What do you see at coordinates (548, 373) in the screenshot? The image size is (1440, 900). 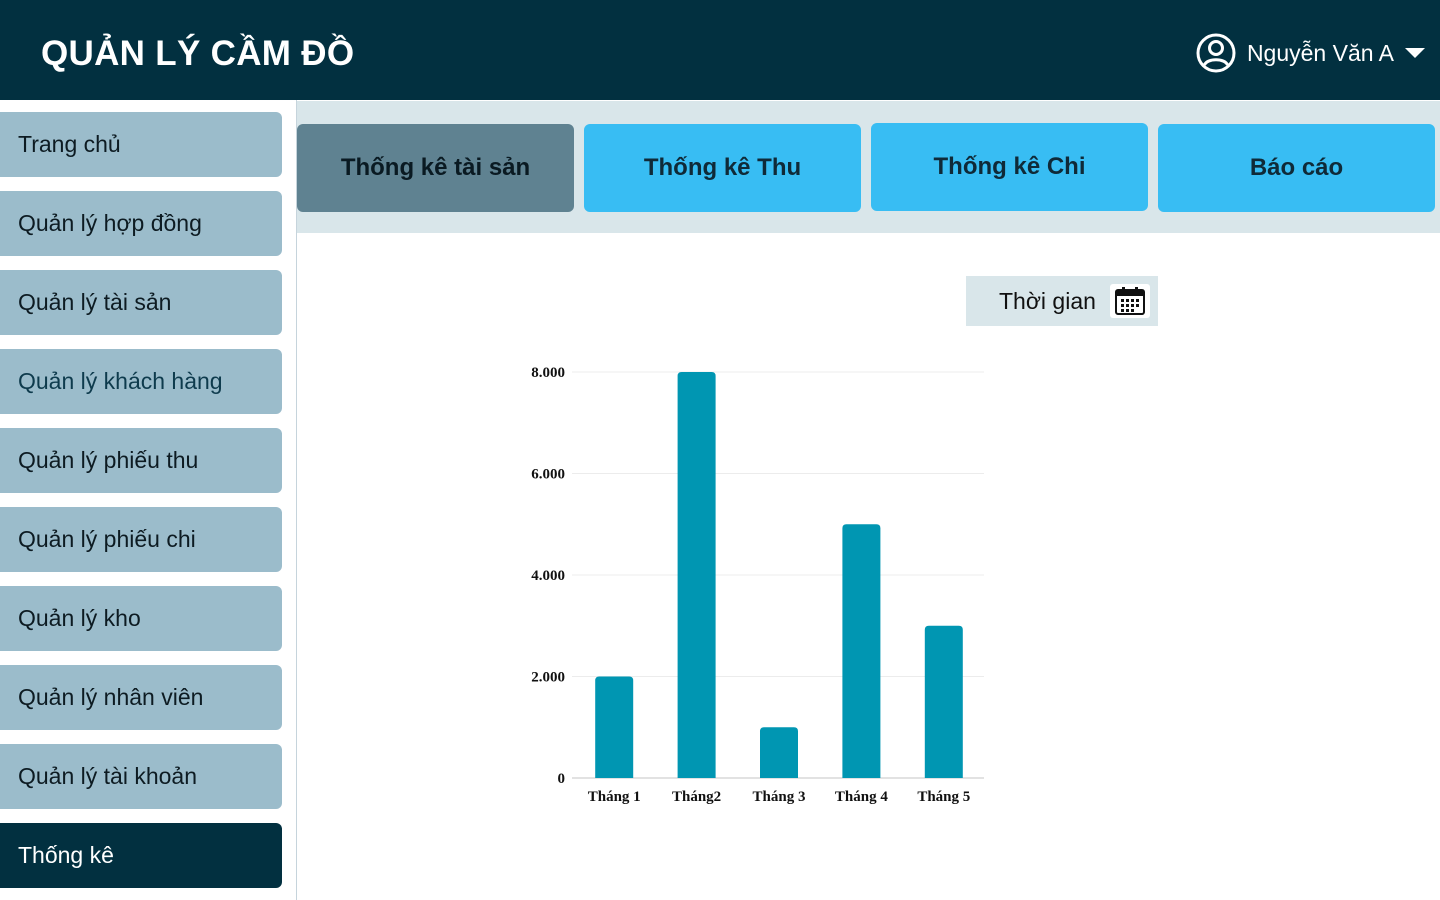 I see `y-tick-label: 8.000` at bounding box center [548, 373].